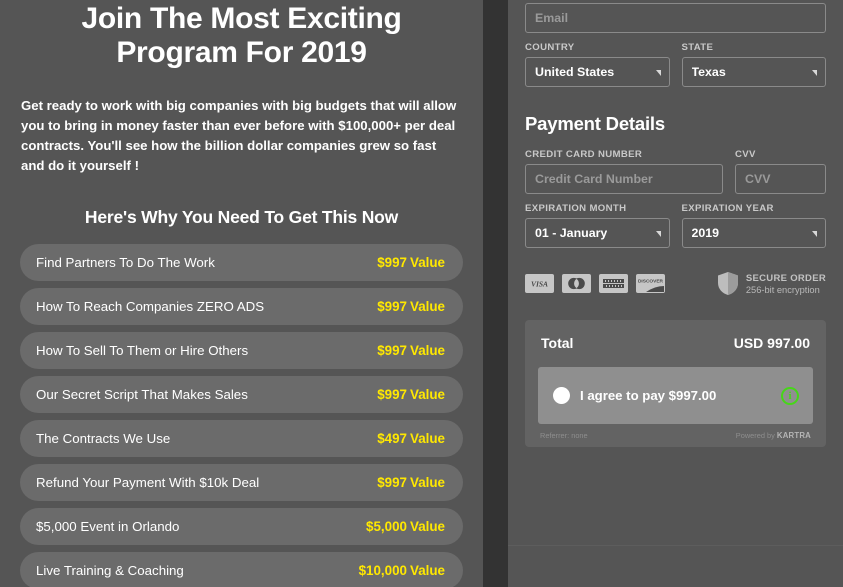 This screenshot has height=587, width=843. I want to click on total-amount: USD 997.00, so click(771, 343).